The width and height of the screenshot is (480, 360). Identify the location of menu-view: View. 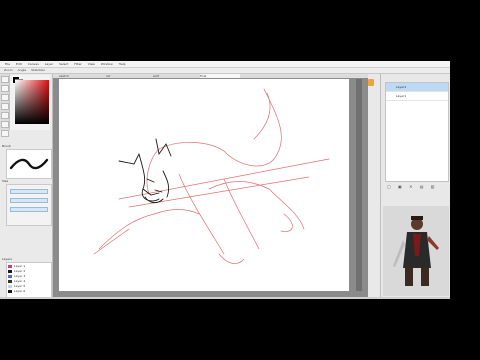
(91, 64).